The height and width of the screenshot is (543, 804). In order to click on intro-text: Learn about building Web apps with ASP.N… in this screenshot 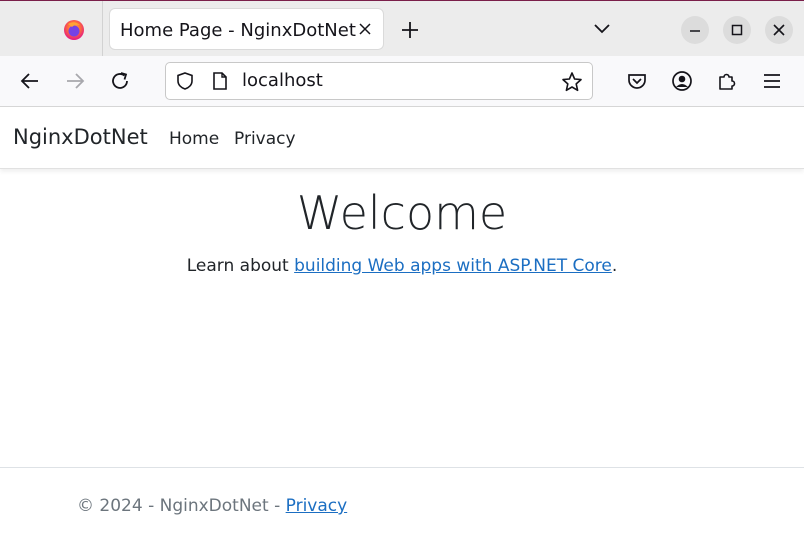, I will do `click(402, 266)`.